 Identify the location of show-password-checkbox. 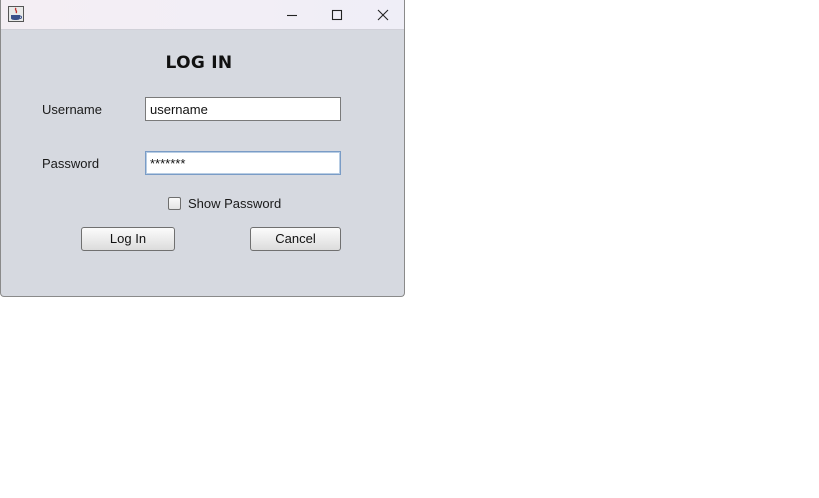
(174, 203).